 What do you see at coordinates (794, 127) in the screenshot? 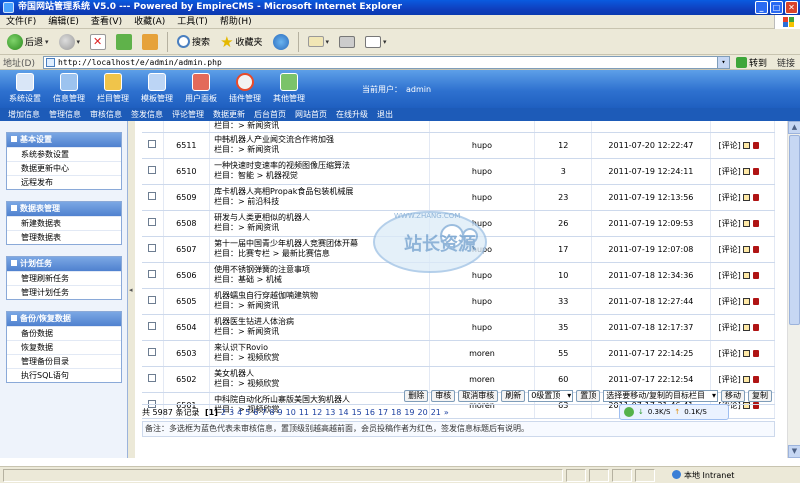
I see `scroll-up-icon: ▲` at bounding box center [794, 127].